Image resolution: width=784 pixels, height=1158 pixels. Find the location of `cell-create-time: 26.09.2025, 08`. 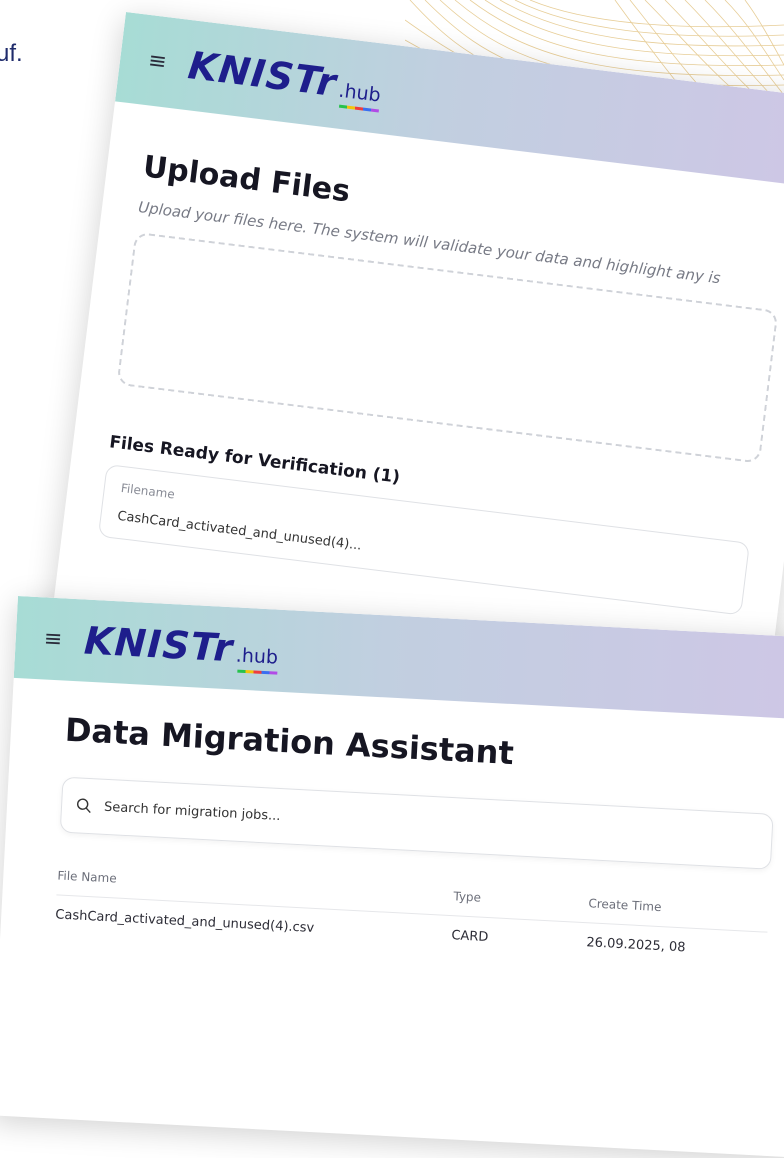

cell-create-time: 26.09.2025, 08 is located at coordinates (635, 945).